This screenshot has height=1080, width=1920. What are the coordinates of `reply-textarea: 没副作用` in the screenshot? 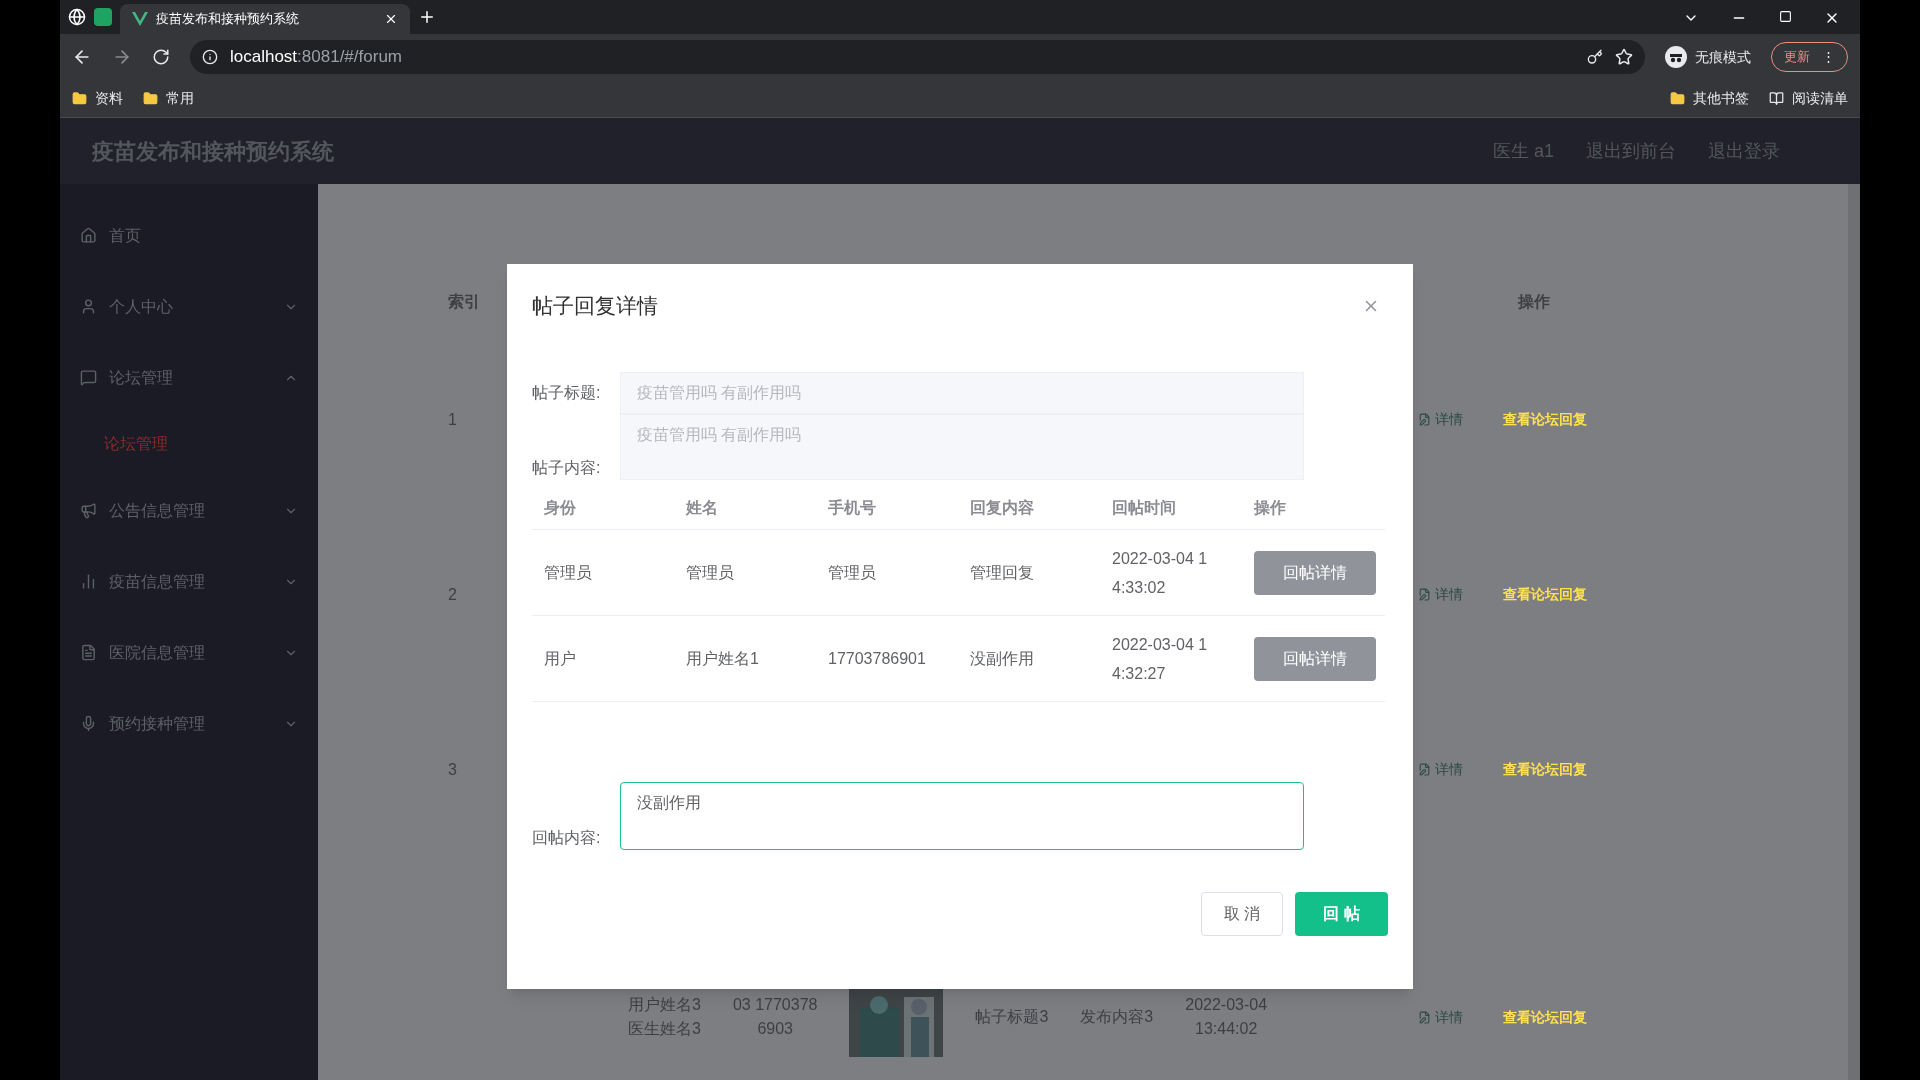 It's located at (962, 816).